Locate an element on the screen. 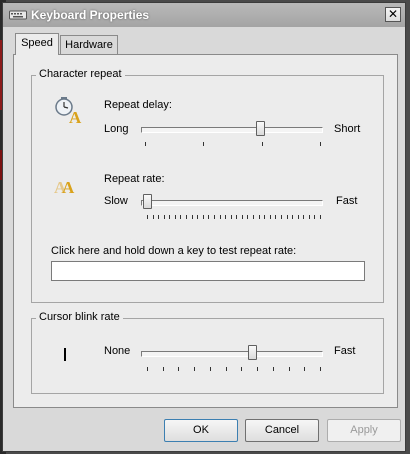 The height and width of the screenshot is (454, 410). tab-speed: Speed is located at coordinates (37, 44).